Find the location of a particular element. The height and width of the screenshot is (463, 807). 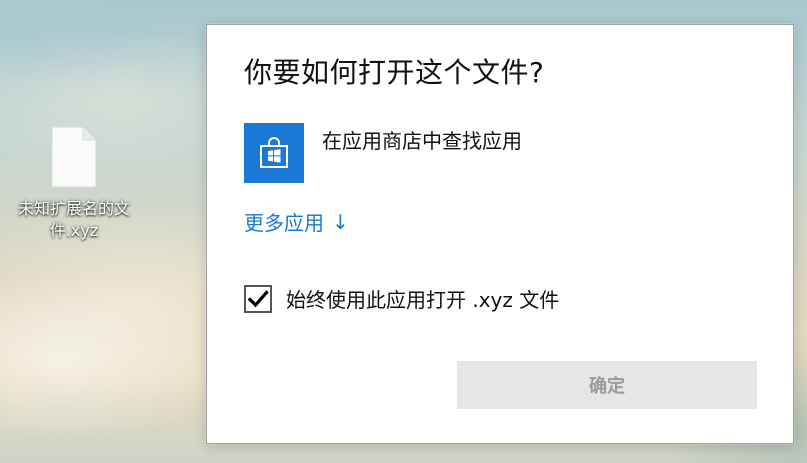

always-use-this-app-checkbox-row: 始终使用此应用打开 .xyz 文件 is located at coordinates (401, 298).